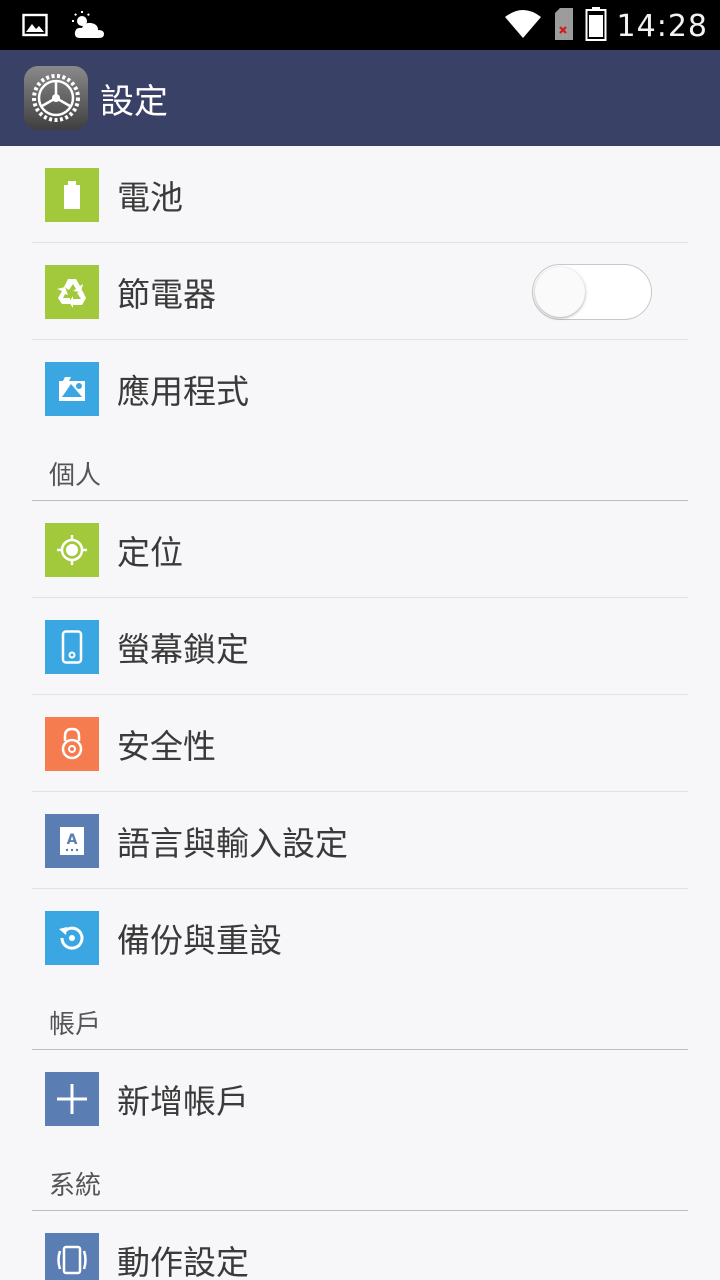 This screenshot has width=720, height=1280. Describe the element at coordinates (360, 937) in the screenshot. I see `settings-item-backup-reset: 備份與重設` at that location.